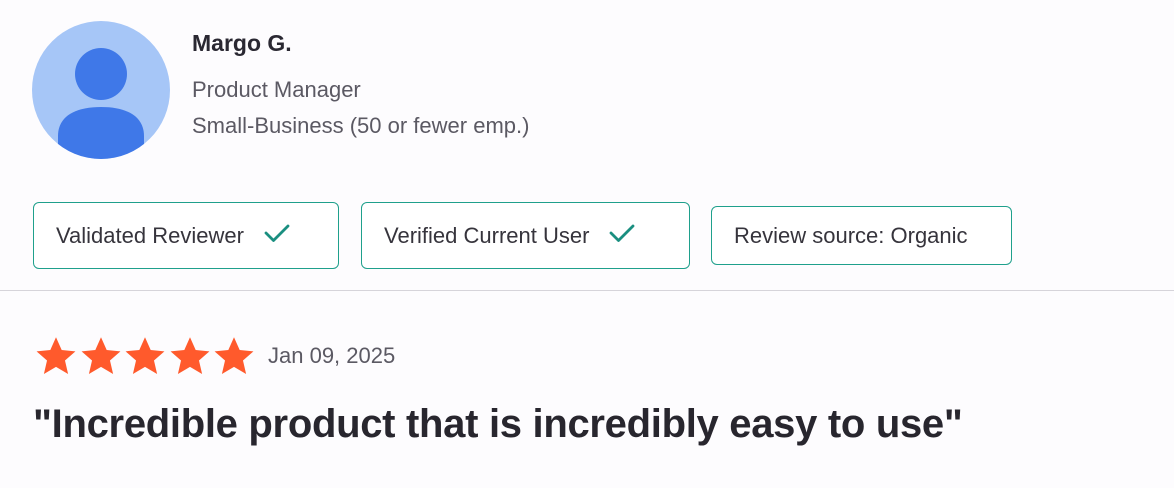  I want to click on badge-label: Review source: Organic, so click(851, 235).